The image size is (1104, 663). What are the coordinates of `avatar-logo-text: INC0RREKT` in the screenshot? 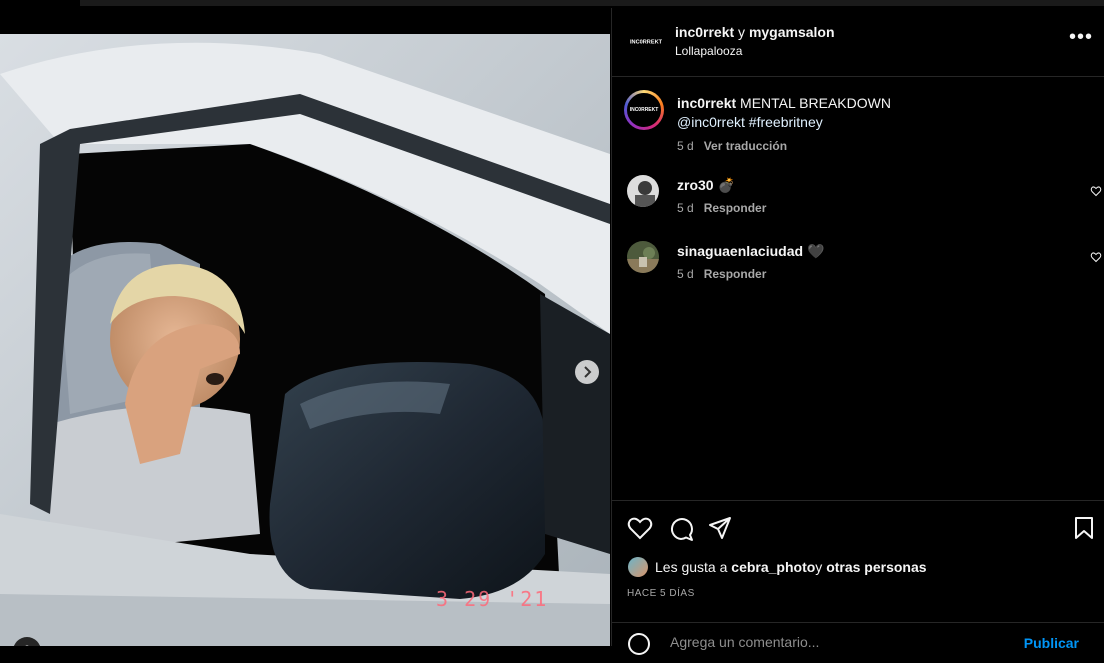 It's located at (646, 42).